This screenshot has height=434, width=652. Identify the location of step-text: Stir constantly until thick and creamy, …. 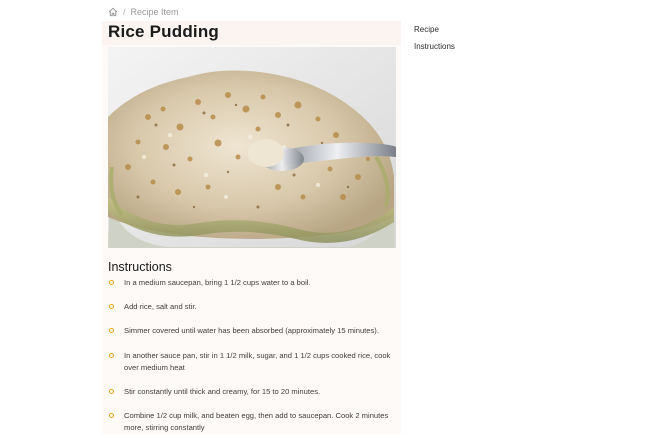
(222, 392).